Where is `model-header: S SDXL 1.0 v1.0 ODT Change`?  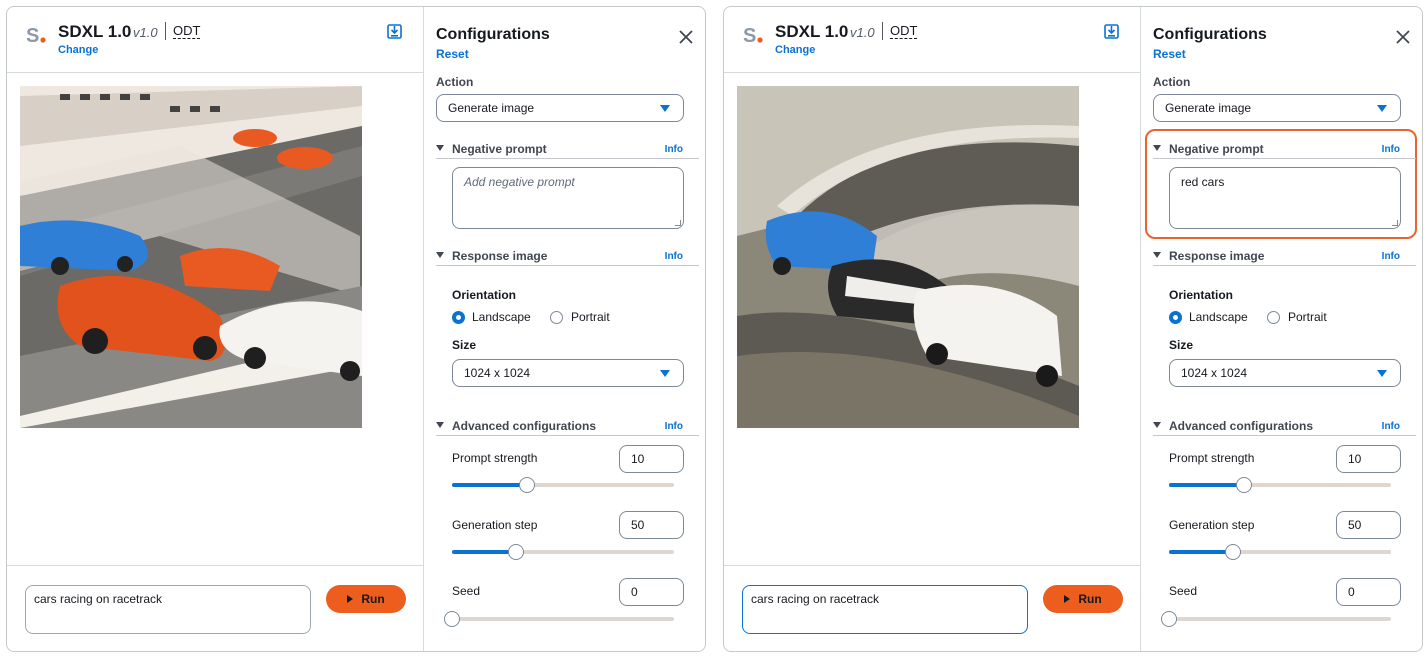 model-header: S SDXL 1.0 v1.0 ODT Change is located at coordinates (215, 40).